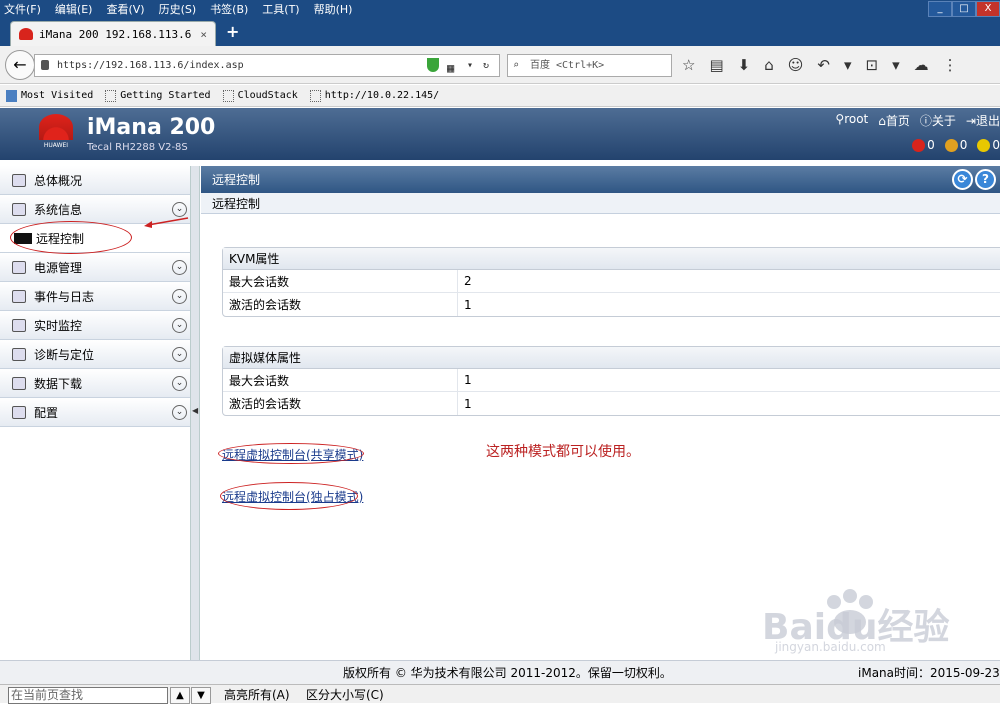  What do you see at coordinates (611, 358) in the screenshot?
I see `panel-title: 虚拟媒体属性` at bounding box center [611, 358].